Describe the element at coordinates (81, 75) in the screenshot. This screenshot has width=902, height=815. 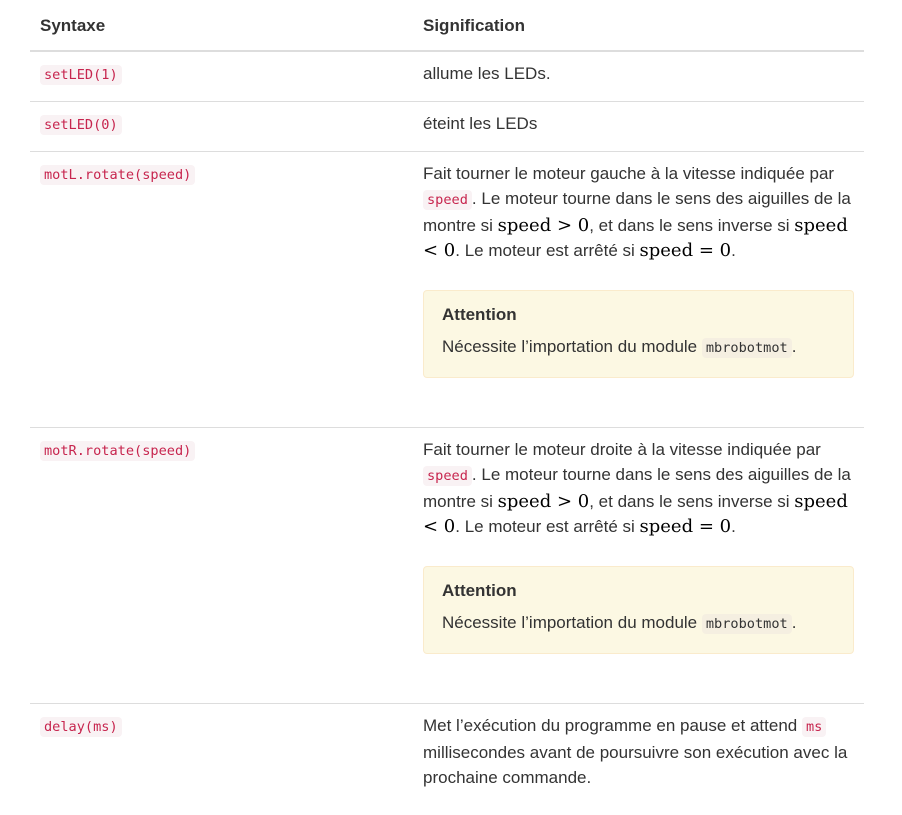
I see `syntax-code: setLED(1)` at that location.